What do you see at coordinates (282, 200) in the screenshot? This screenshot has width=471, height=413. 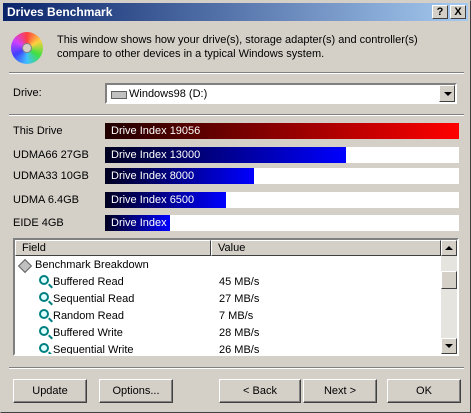 I see `benchmark-bar-udma-6gb: Drive Index 6500` at bounding box center [282, 200].